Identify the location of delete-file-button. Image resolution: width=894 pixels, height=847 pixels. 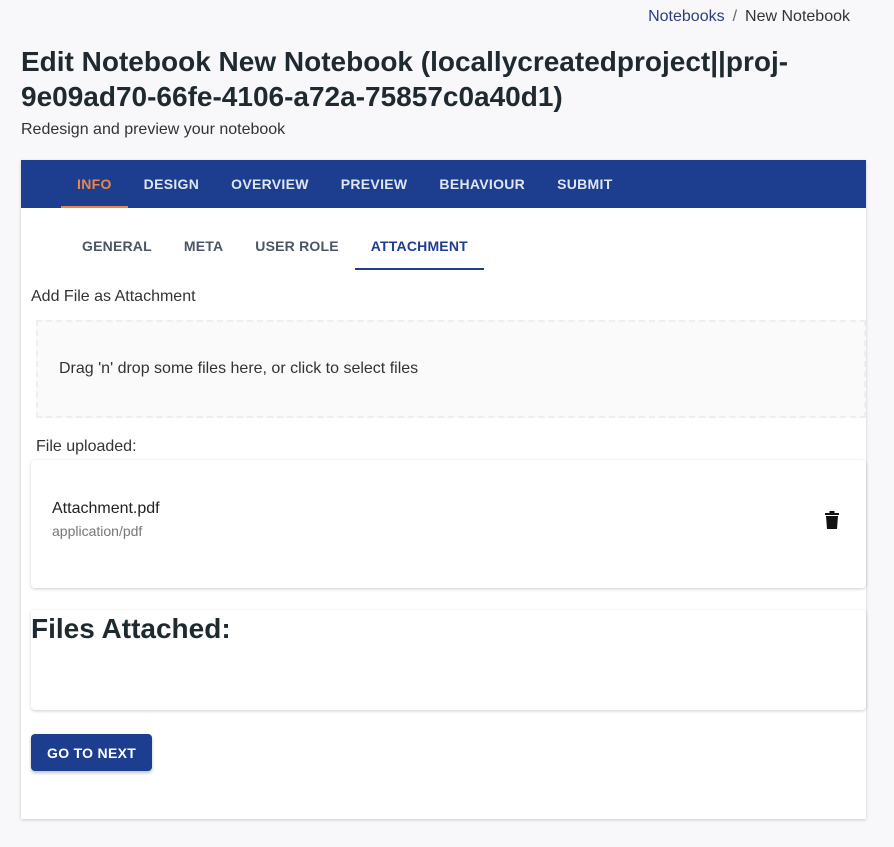
(832, 520).